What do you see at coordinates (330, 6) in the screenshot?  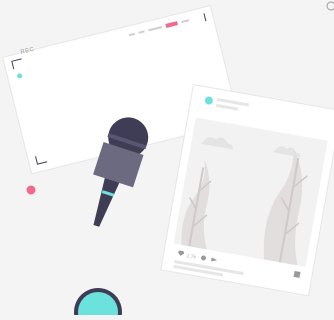 I see `corner-circle` at bounding box center [330, 6].